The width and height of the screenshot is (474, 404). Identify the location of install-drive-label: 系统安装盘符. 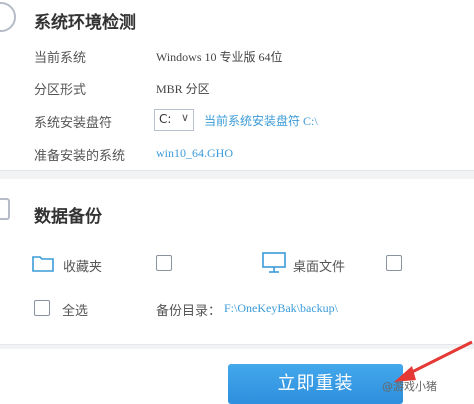
(73, 123).